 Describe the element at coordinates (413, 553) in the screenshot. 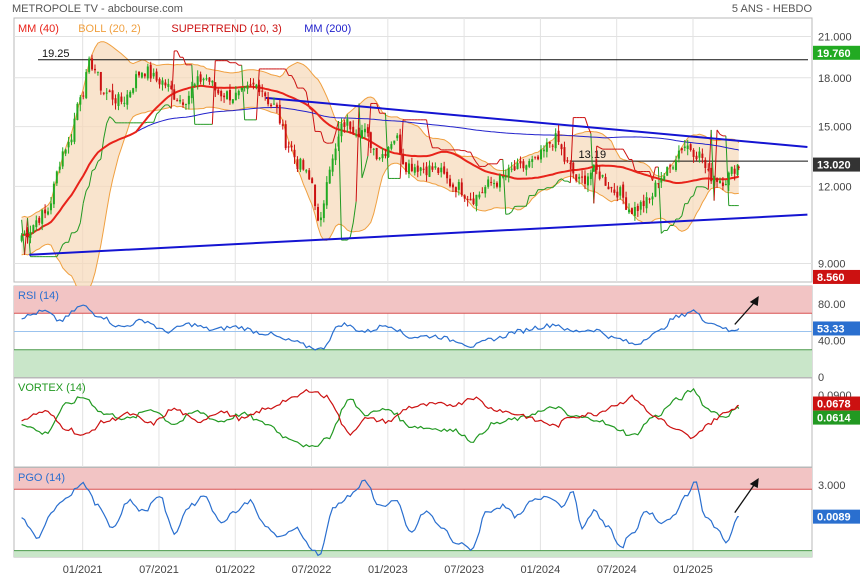

I see `pgo-oversold-zone` at that location.